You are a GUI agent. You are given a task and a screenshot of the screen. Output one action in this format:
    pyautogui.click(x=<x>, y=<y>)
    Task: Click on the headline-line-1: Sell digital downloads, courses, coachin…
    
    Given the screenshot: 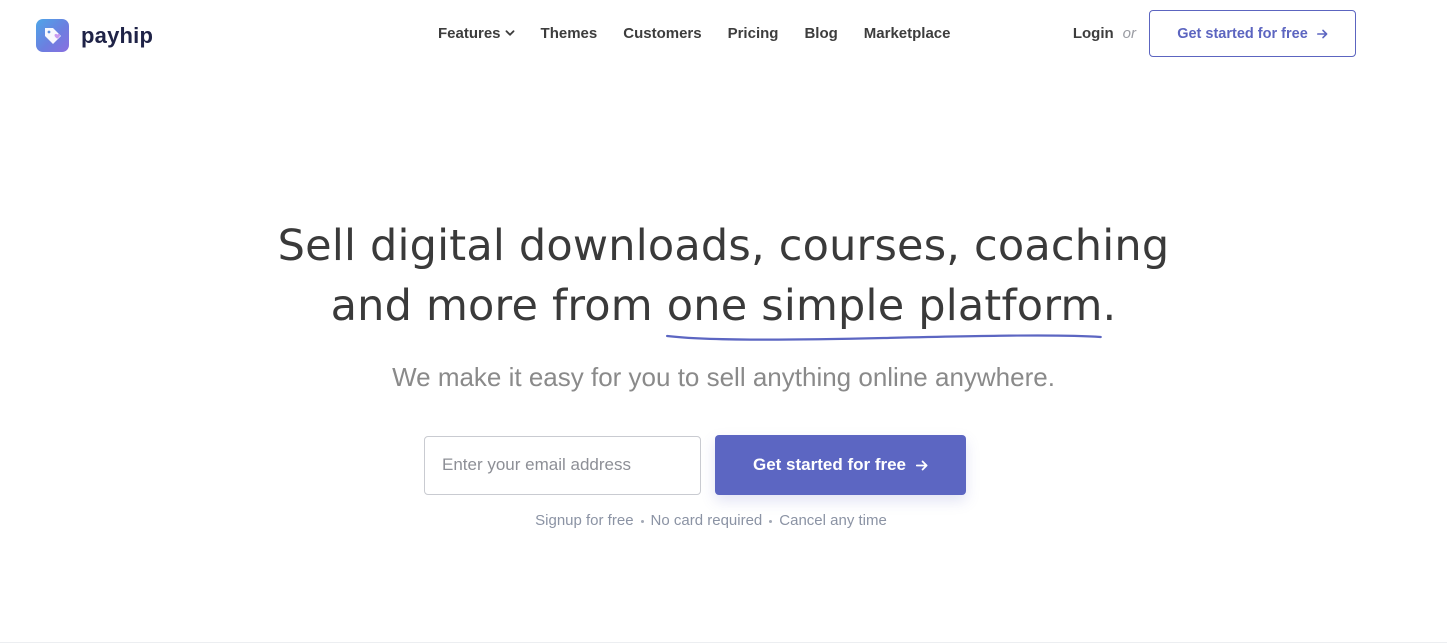 What is the action you would take?
    pyautogui.click(x=723, y=246)
    